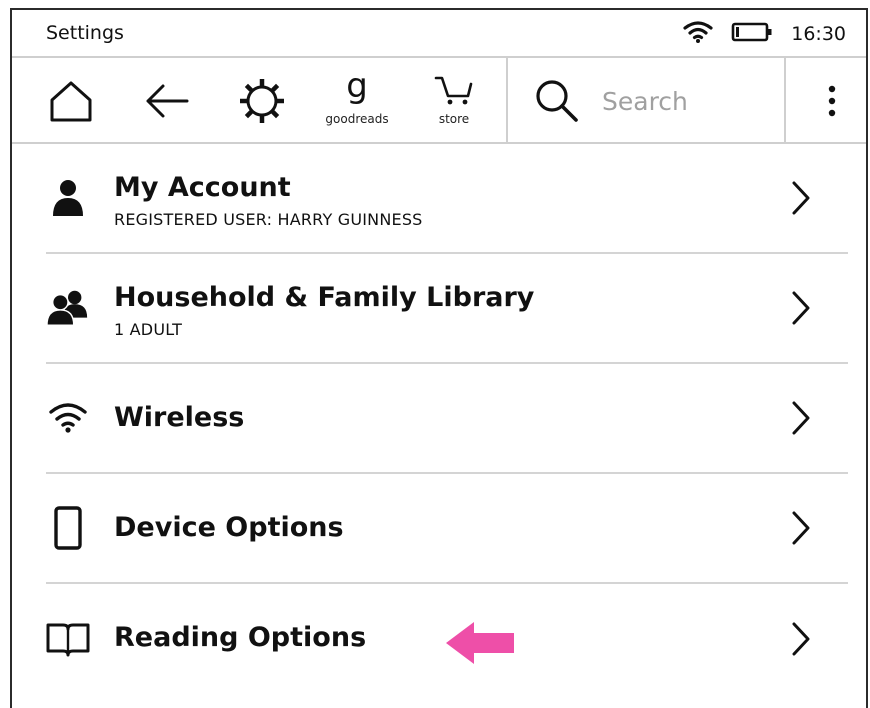 The image size is (870, 708). Describe the element at coordinates (68, 639) in the screenshot. I see `book-icon` at that location.